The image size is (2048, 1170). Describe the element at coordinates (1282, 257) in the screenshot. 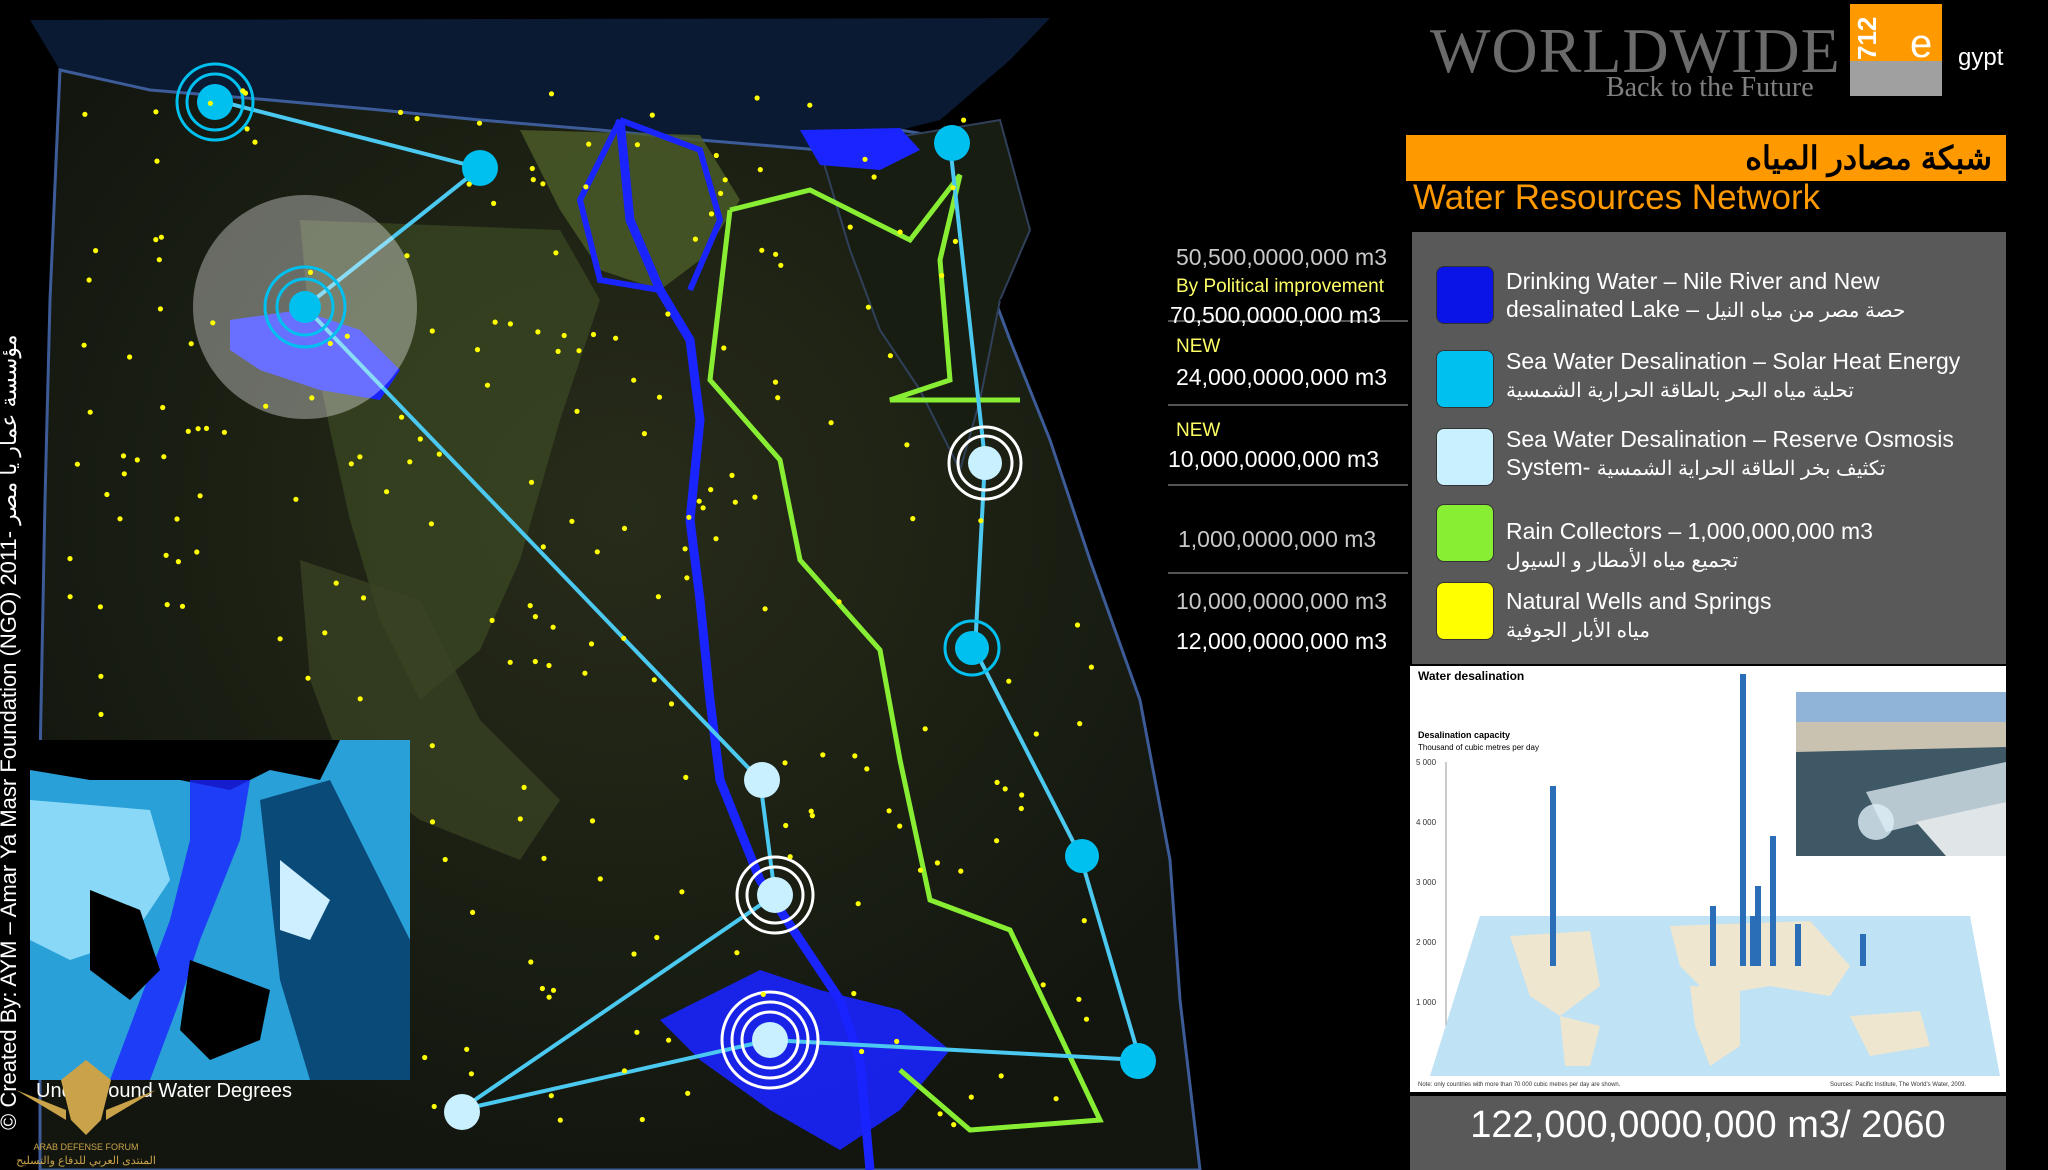

I see `volume-line: 50,500,0000,000 m3` at that location.